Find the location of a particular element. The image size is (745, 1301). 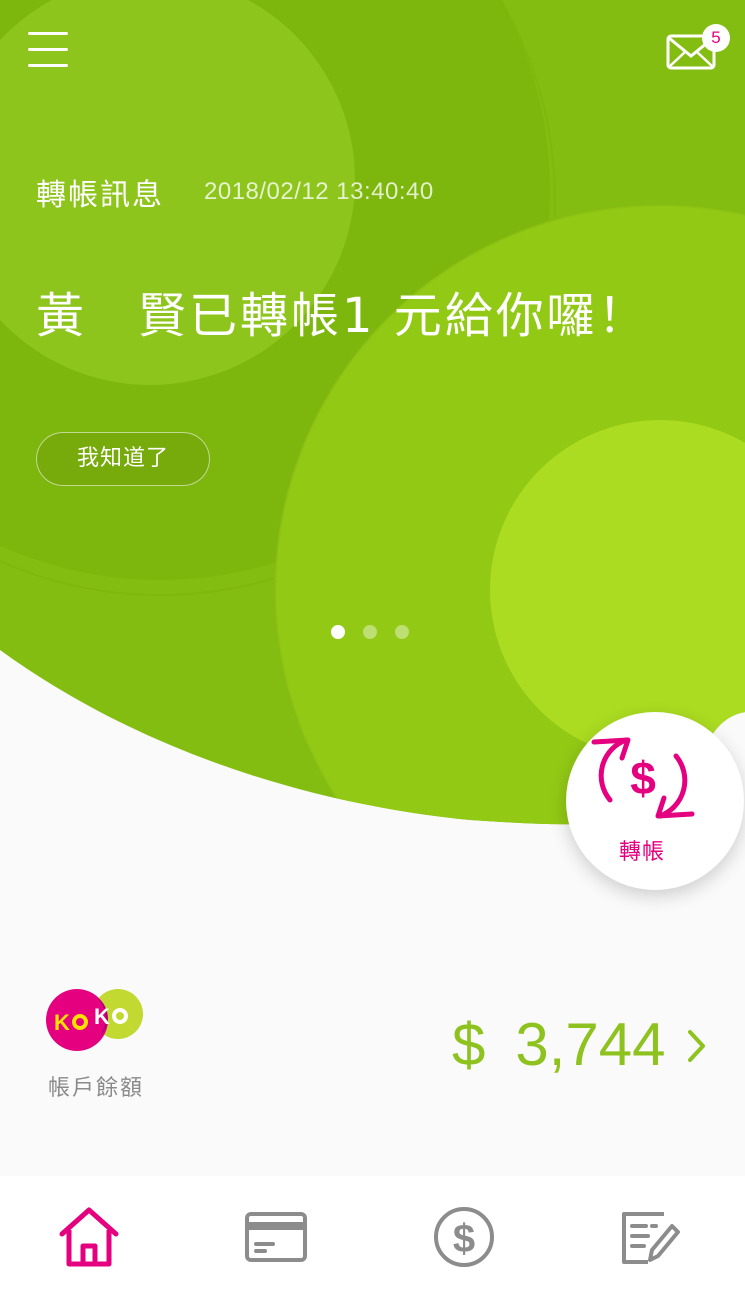

tab-records is located at coordinates (651, 1237).